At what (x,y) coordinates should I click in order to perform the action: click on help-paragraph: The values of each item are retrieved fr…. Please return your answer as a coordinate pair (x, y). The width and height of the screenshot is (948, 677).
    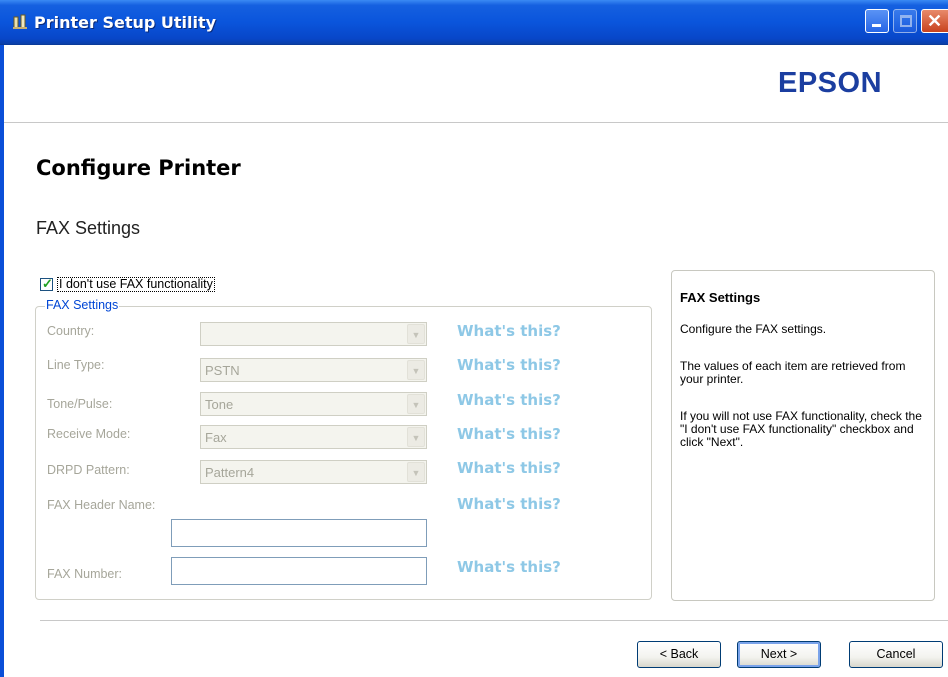
    Looking at the image, I should click on (793, 372).